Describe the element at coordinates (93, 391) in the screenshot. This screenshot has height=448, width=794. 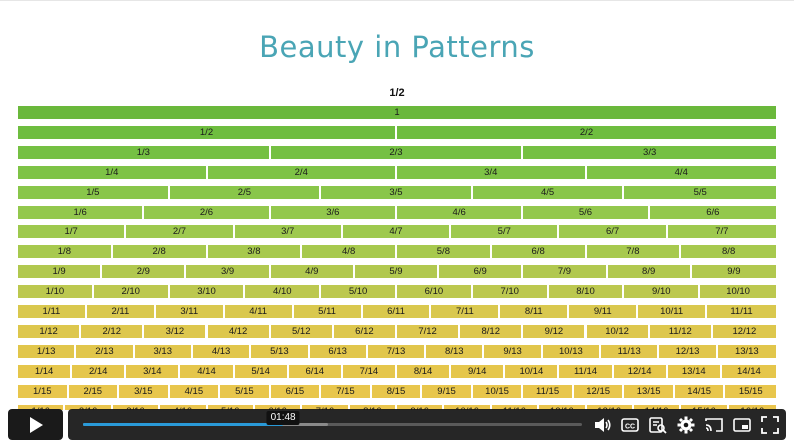
I see `fraction-cell: 2/15` at that location.